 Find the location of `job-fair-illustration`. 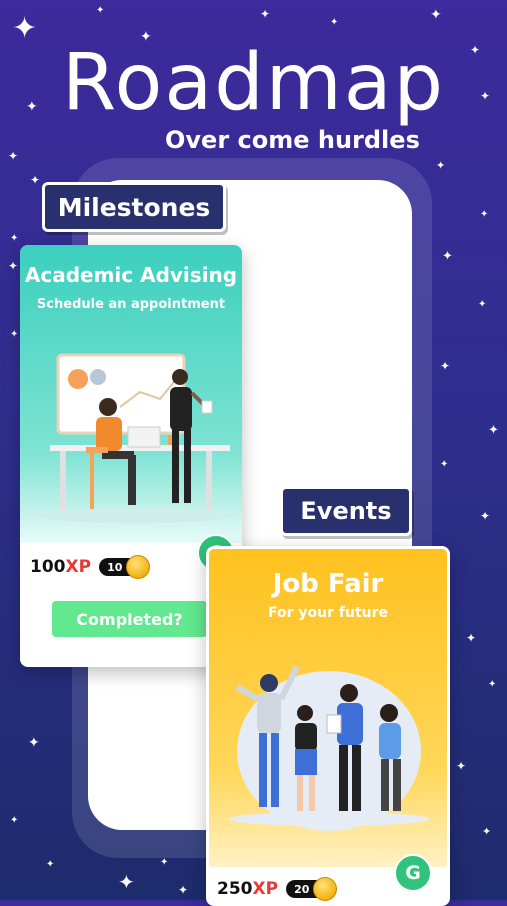

job-fair-illustration is located at coordinates (329, 748).